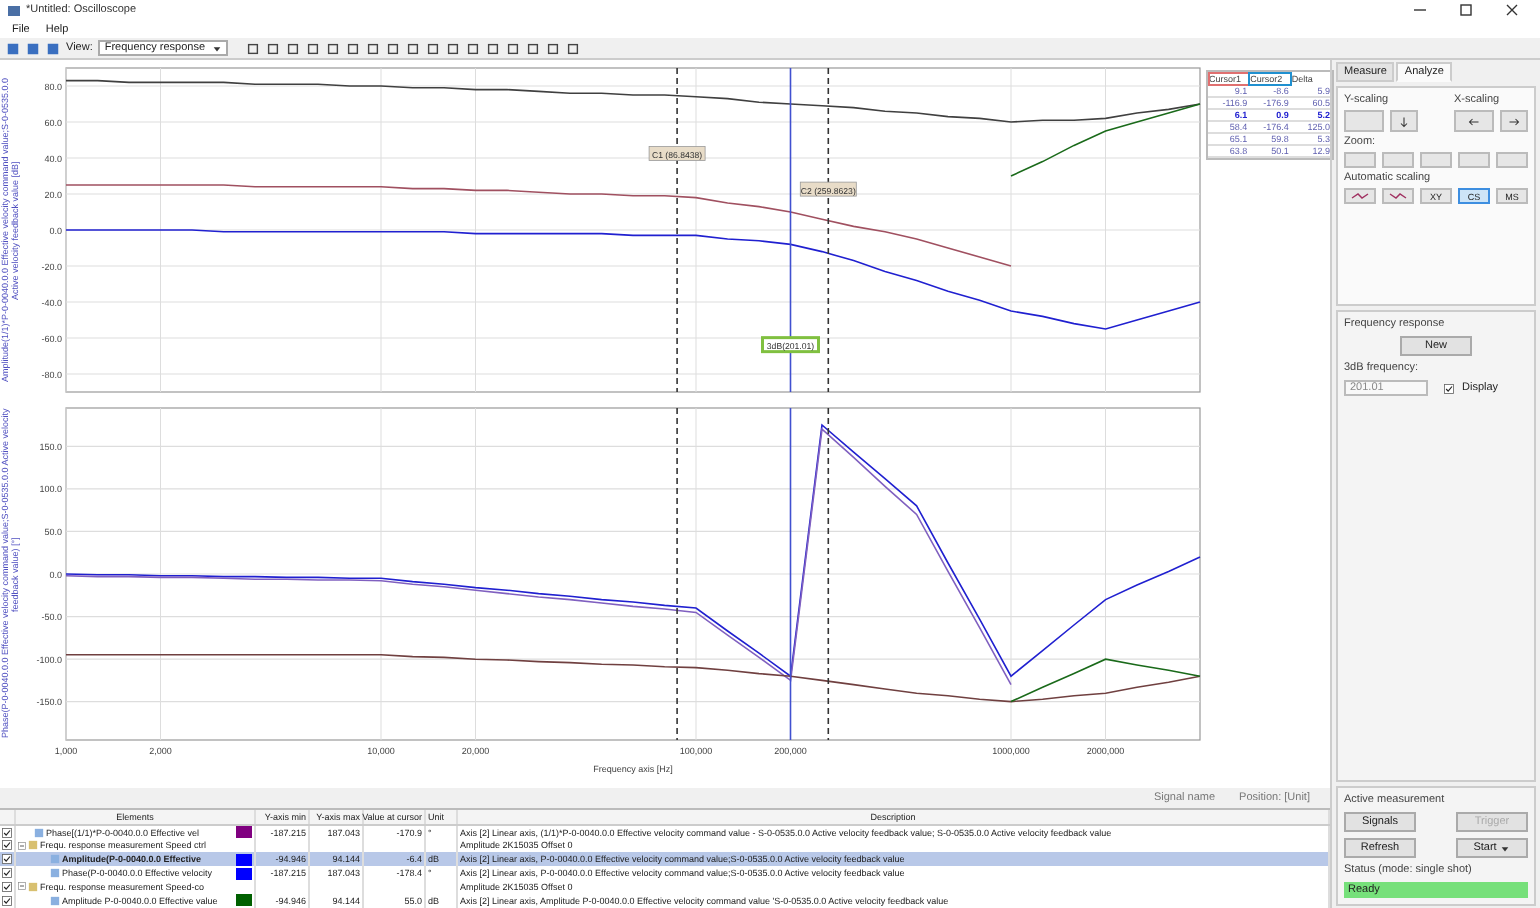  What do you see at coordinates (1404, 121) in the screenshot?
I see `arrow-down-icon` at bounding box center [1404, 121].